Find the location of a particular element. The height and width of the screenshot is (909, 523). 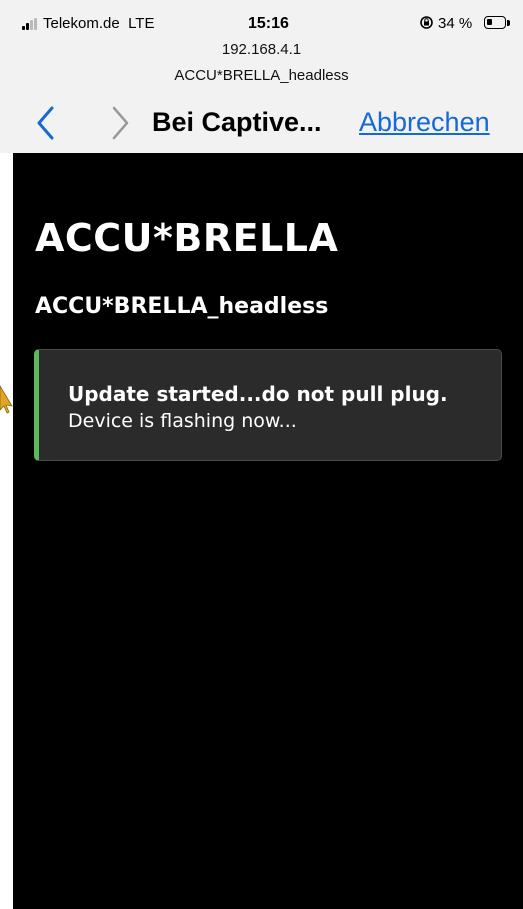

chevron-right-icon is located at coordinates (120, 123).